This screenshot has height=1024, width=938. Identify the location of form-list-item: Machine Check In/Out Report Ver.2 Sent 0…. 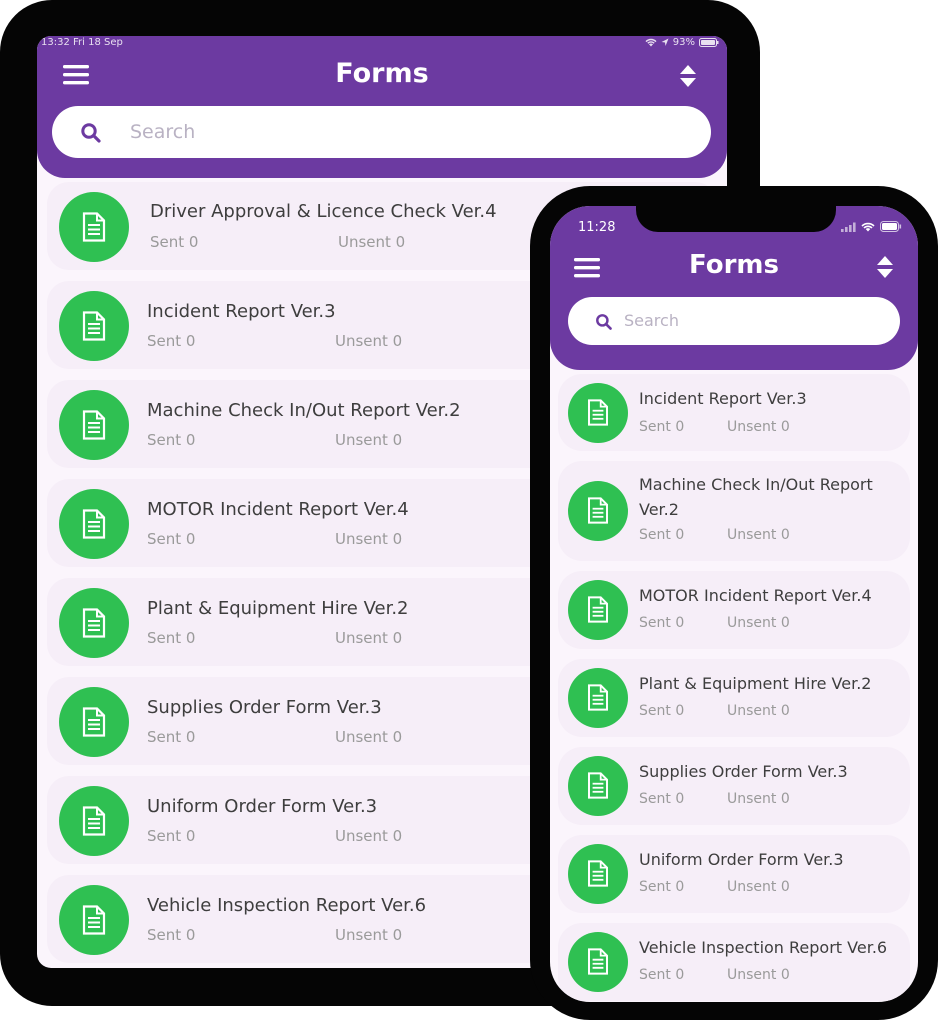
(734, 511).